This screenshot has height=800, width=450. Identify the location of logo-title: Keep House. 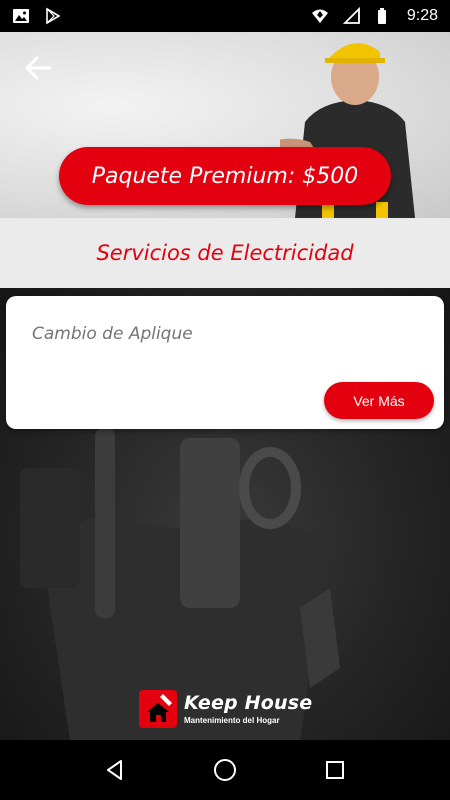
(248, 703).